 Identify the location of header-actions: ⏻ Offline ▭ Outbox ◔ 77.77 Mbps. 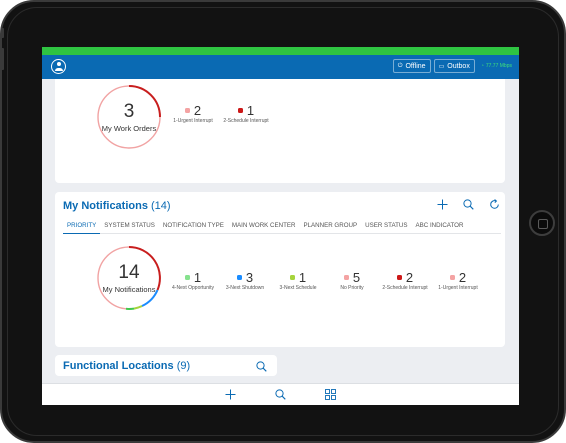
(453, 66).